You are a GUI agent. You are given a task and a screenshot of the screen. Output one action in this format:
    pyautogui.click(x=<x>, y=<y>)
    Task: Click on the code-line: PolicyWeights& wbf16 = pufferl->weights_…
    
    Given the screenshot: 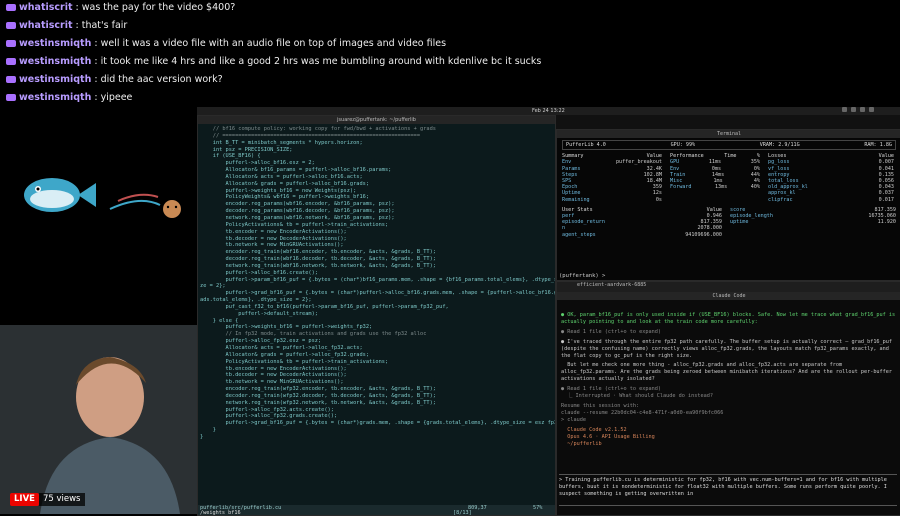 What is the action you would take?
    pyautogui.click(x=285, y=197)
    